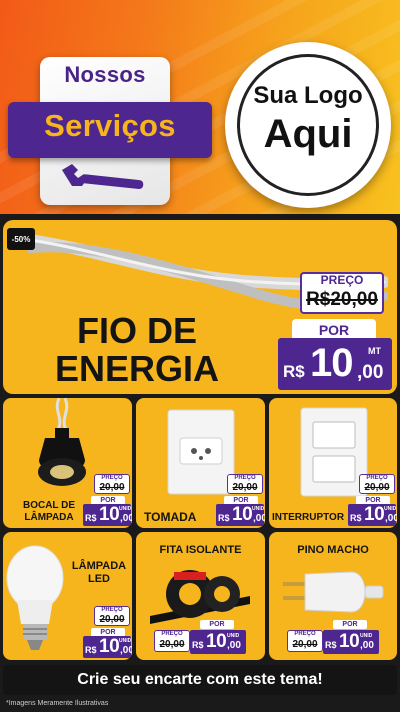  I want to click on product-card-tomada: TOMADA PREÇO 20,00 POR R$ 10 ,00 UNID, so click(200, 463).